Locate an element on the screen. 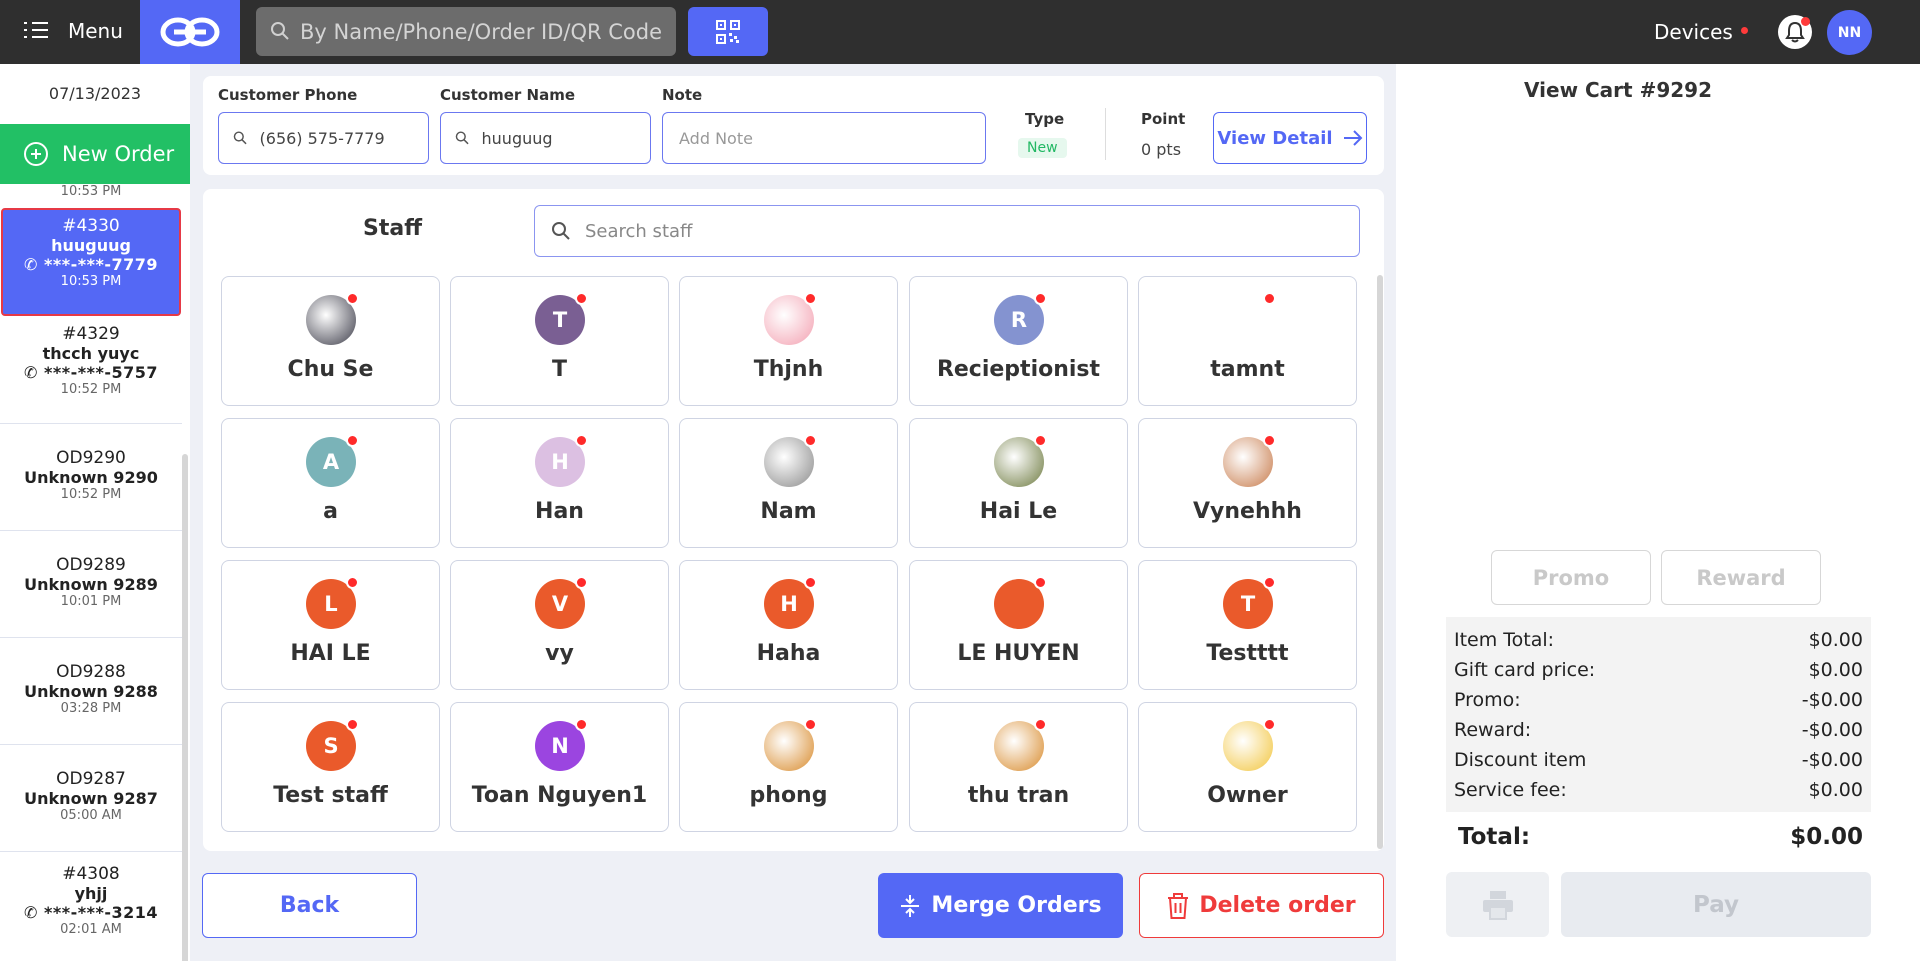  top-bar: Menu Devices NN is located at coordinates (960, 32).